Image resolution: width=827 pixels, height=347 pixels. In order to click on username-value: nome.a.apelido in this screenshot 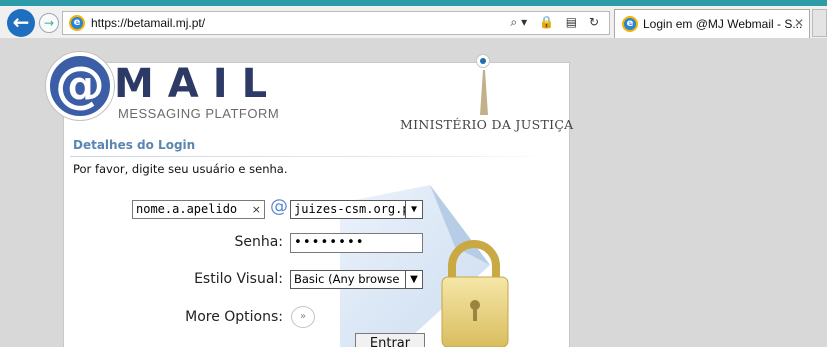, I will do `click(187, 209)`.